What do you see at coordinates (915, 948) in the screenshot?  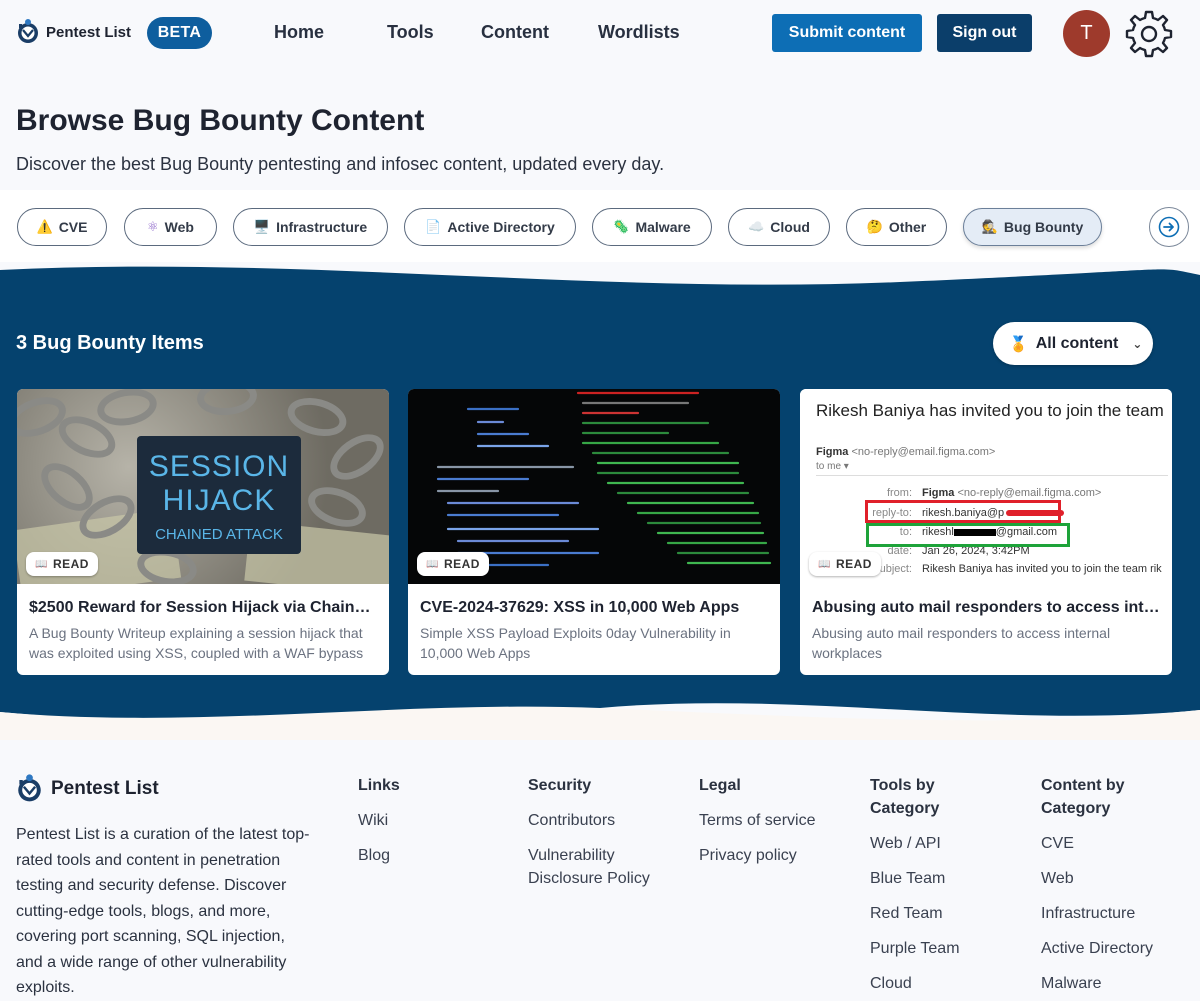 I see `footer-link-tools-purple-team: Purple Team` at bounding box center [915, 948].